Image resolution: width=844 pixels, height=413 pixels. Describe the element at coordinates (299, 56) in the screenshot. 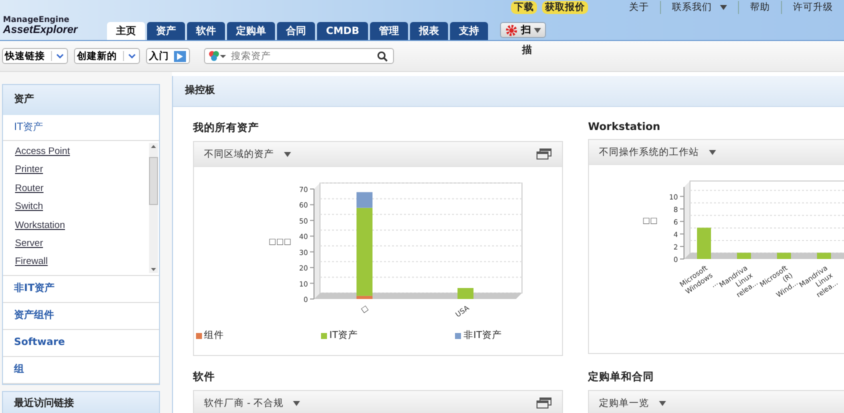

I see `search-field: 搜索资产` at that location.